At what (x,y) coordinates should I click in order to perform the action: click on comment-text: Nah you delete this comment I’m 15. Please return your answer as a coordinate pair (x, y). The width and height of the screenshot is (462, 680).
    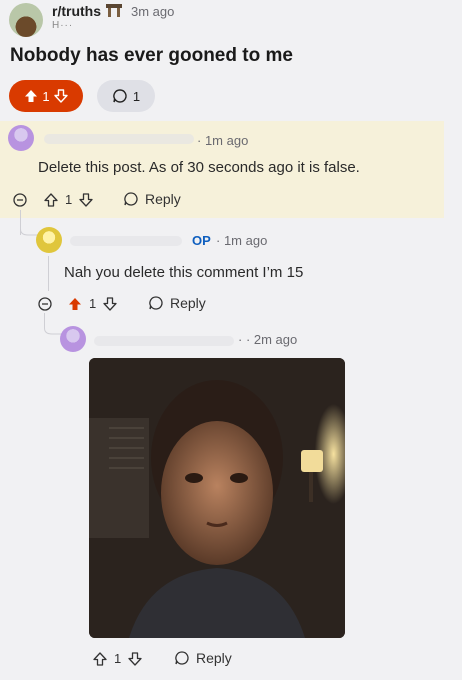
    Looking at the image, I should click on (184, 272).